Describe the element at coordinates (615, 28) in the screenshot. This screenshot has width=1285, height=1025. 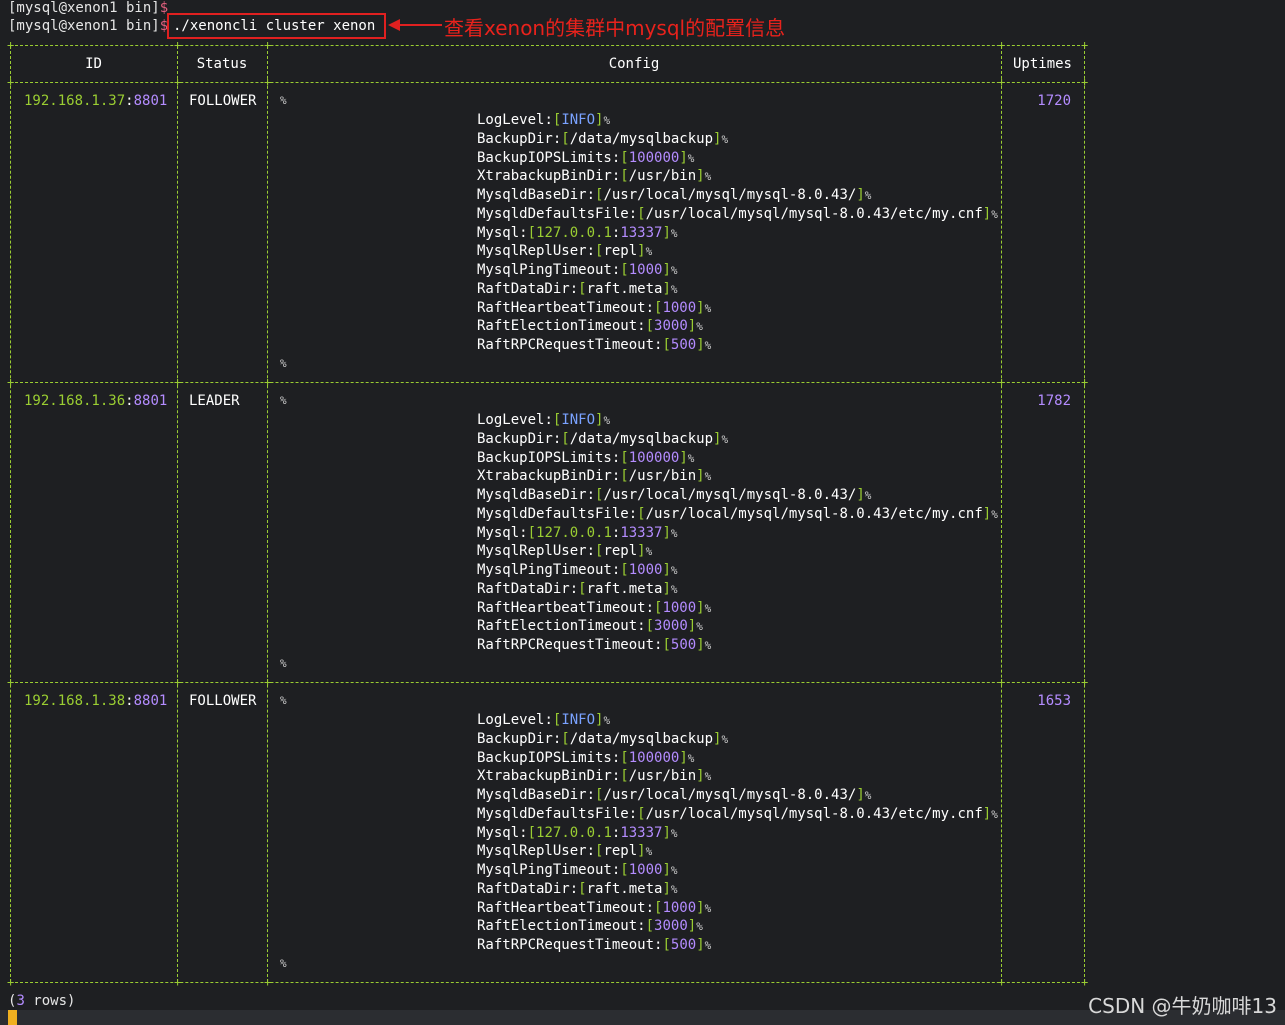
I see `annotation-text: 查看xenon的集群中mysql的配置信息` at that location.